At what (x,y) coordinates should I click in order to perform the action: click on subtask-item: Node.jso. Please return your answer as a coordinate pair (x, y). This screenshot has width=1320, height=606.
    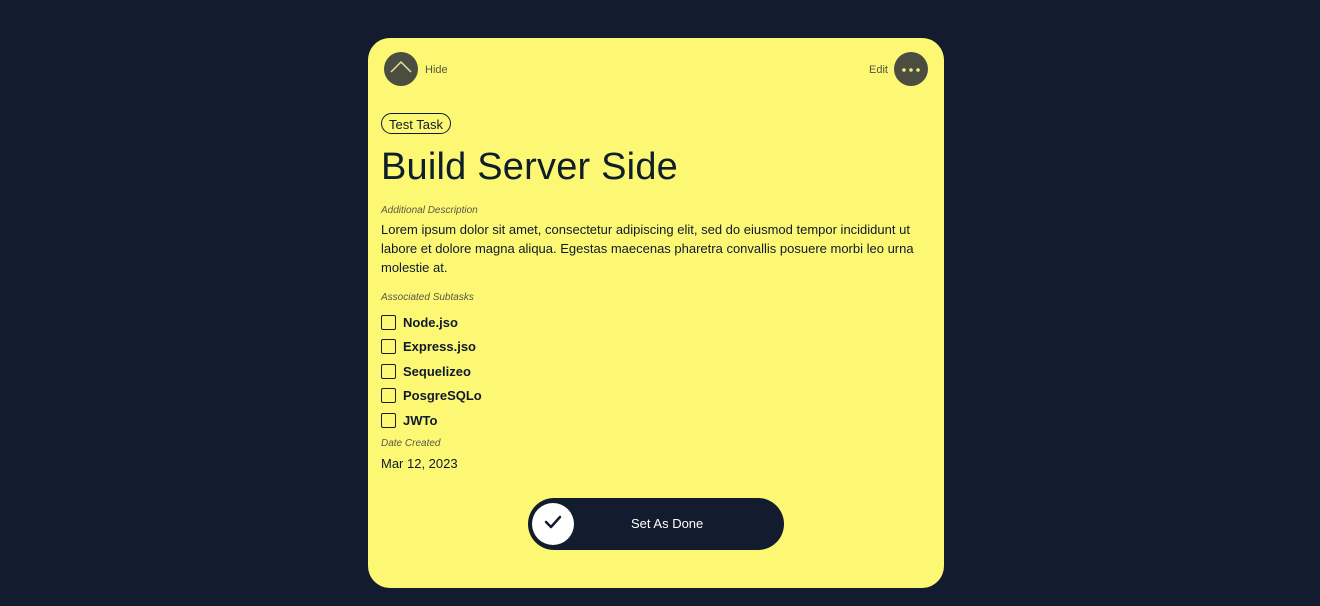
    Looking at the image, I should click on (431, 322).